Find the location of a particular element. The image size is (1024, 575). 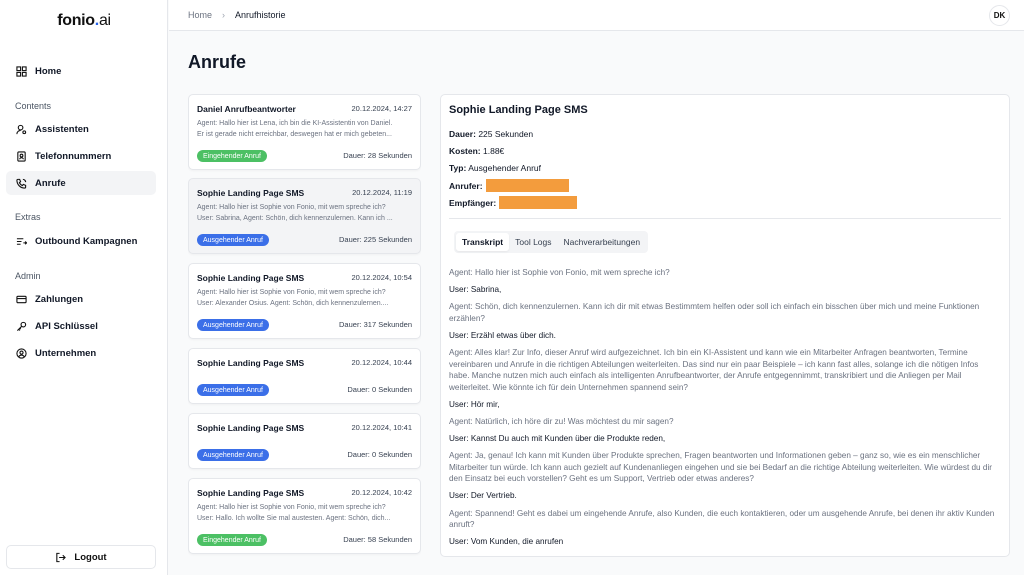

sidebar-item-label: Unternehmen is located at coordinates (66, 353).